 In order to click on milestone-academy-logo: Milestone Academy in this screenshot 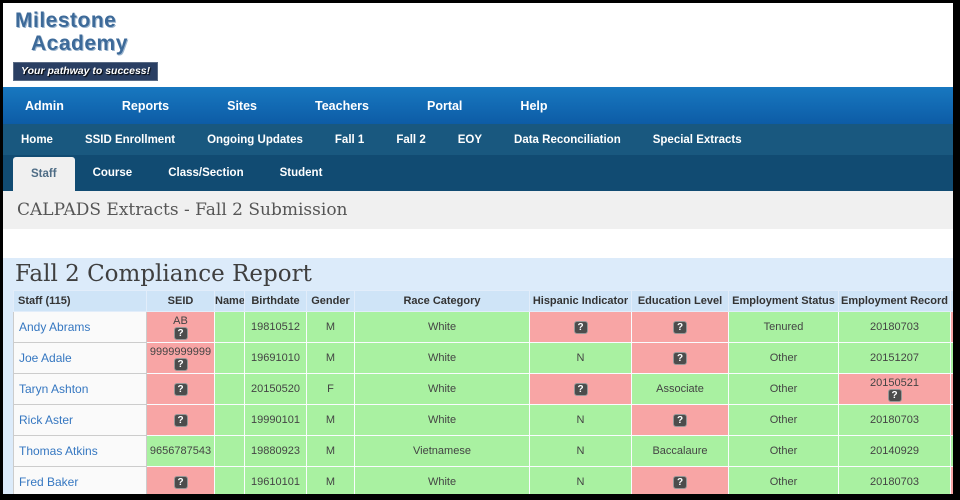, I will do `click(71, 32)`.